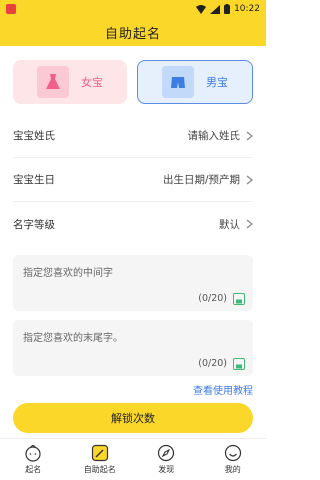  What do you see at coordinates (34, 180) in the screenshot?
I see `birthday-label: 宝宝生日` at bounding box center [34, 180].